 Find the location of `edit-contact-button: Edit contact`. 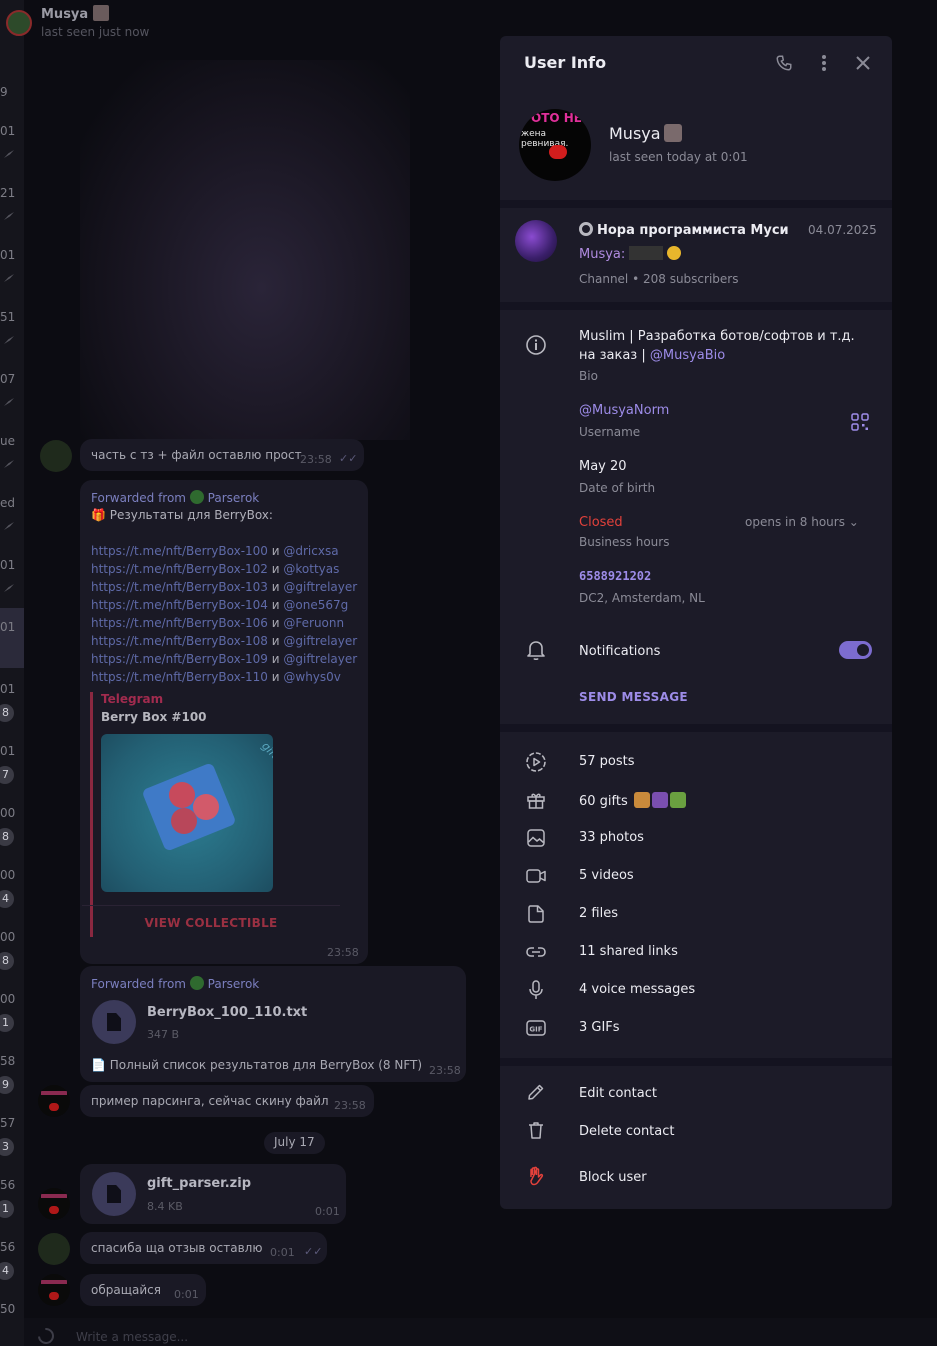

edit-contact-button: Edit contact is located at coordinates (618, 1093).